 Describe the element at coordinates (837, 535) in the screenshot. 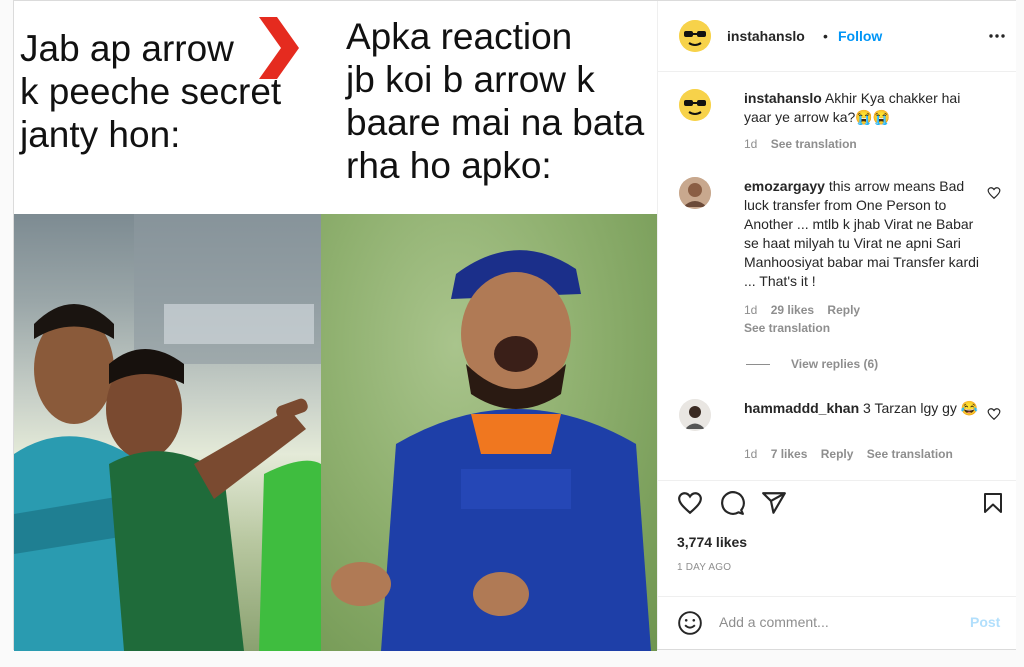

I see `post-actions: 3,774 likes 1 DAY AGO` at that location.